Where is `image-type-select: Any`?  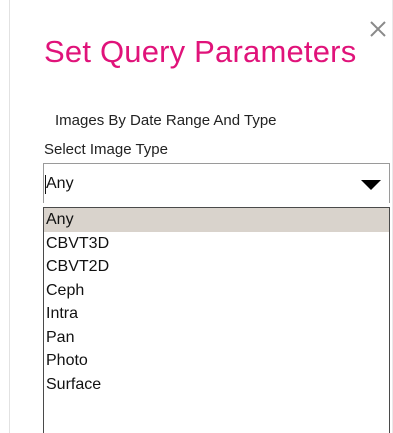
image-type-select: Any is located at coordinates (216, 183).